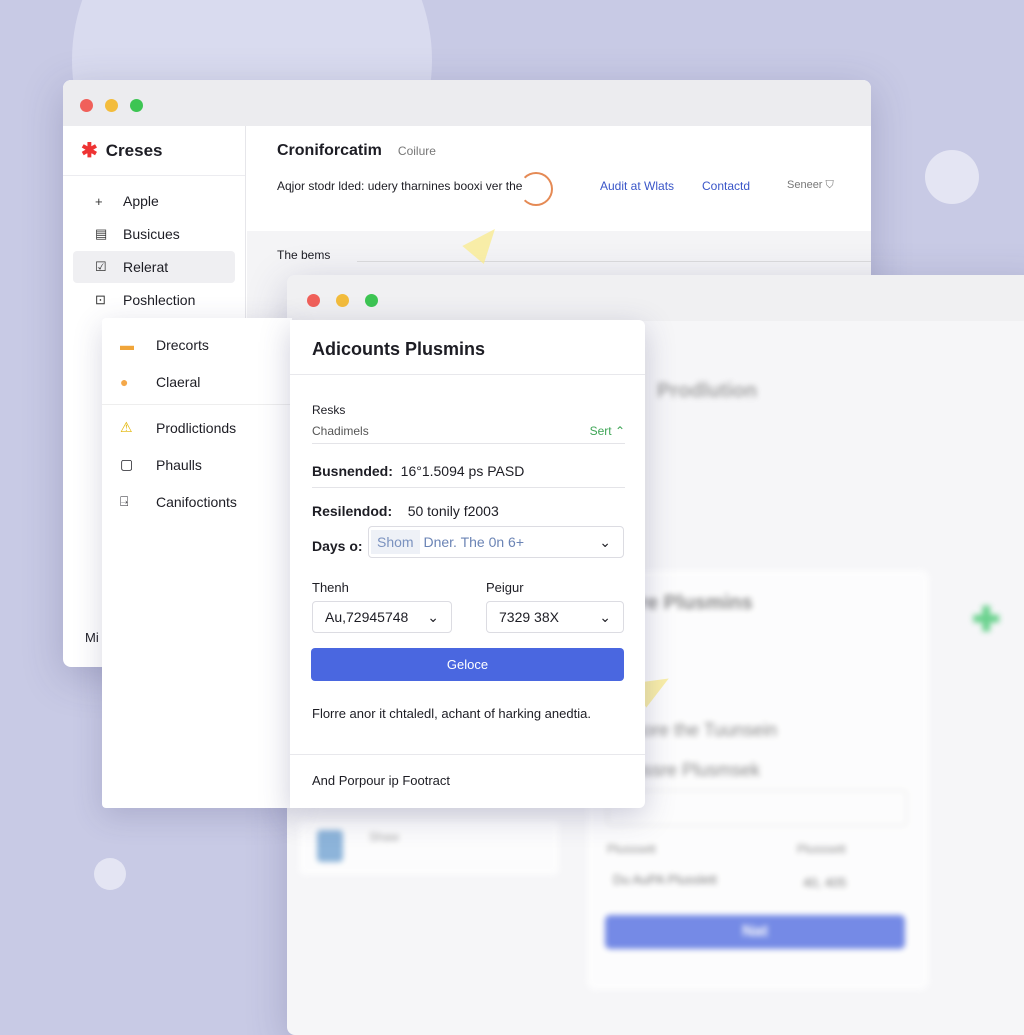  What do you see at coordinates (146, 267) in the screenshot?
I see `sidebar-item-label: Relerat` at bounding box center [146, 267].